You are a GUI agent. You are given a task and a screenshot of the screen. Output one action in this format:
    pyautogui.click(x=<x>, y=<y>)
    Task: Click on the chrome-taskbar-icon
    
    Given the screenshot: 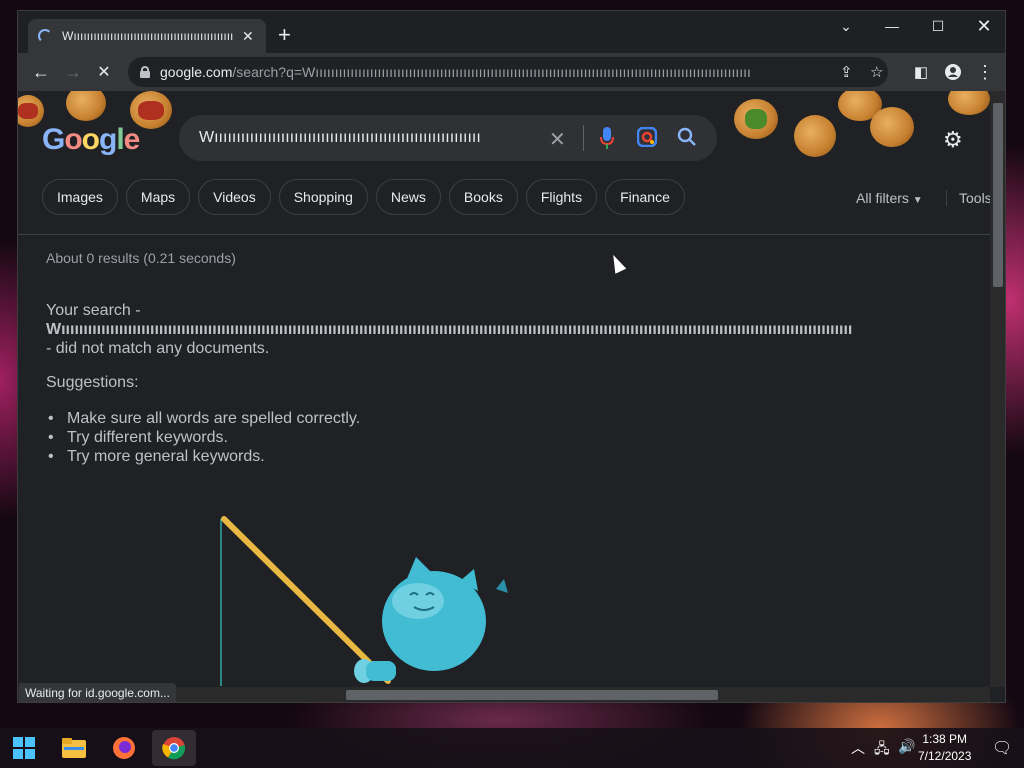 What is the action you would take?
    pyautogui.click(x=174, y=748)
    